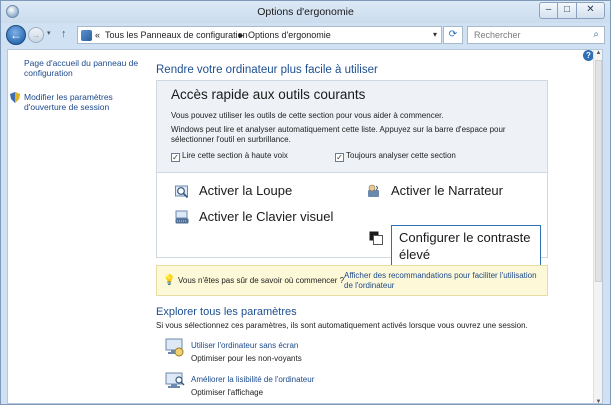 This screenshot has width=611, height=405. I want to click on forward-button: →, so click(36, 35).